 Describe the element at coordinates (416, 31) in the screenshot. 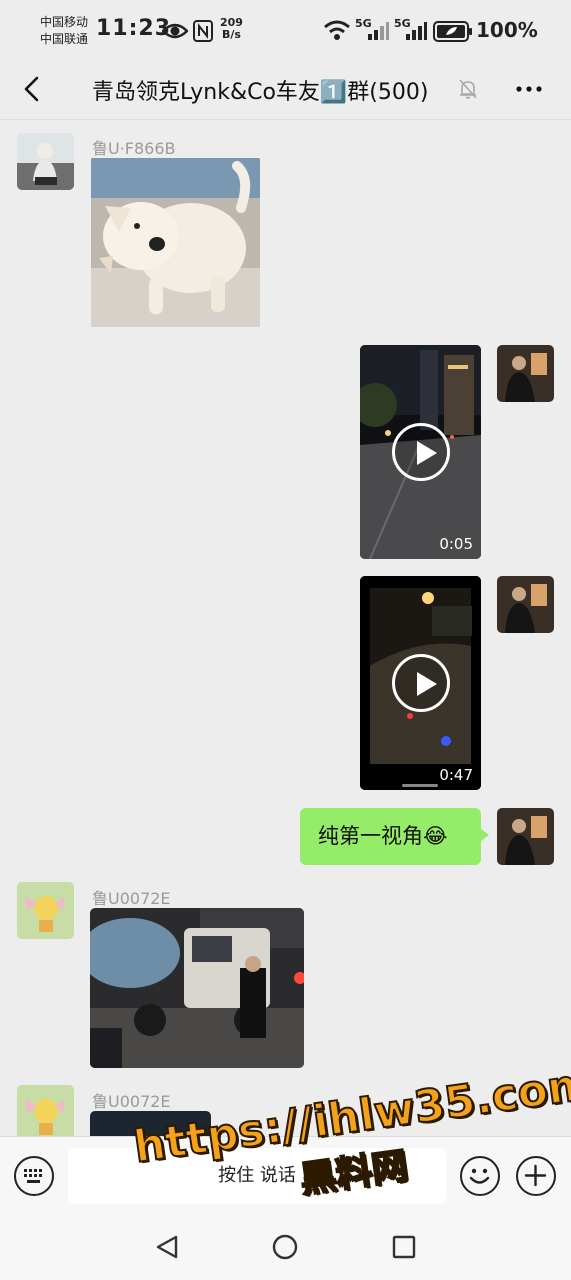

I see `signal-2-icon` at that location.